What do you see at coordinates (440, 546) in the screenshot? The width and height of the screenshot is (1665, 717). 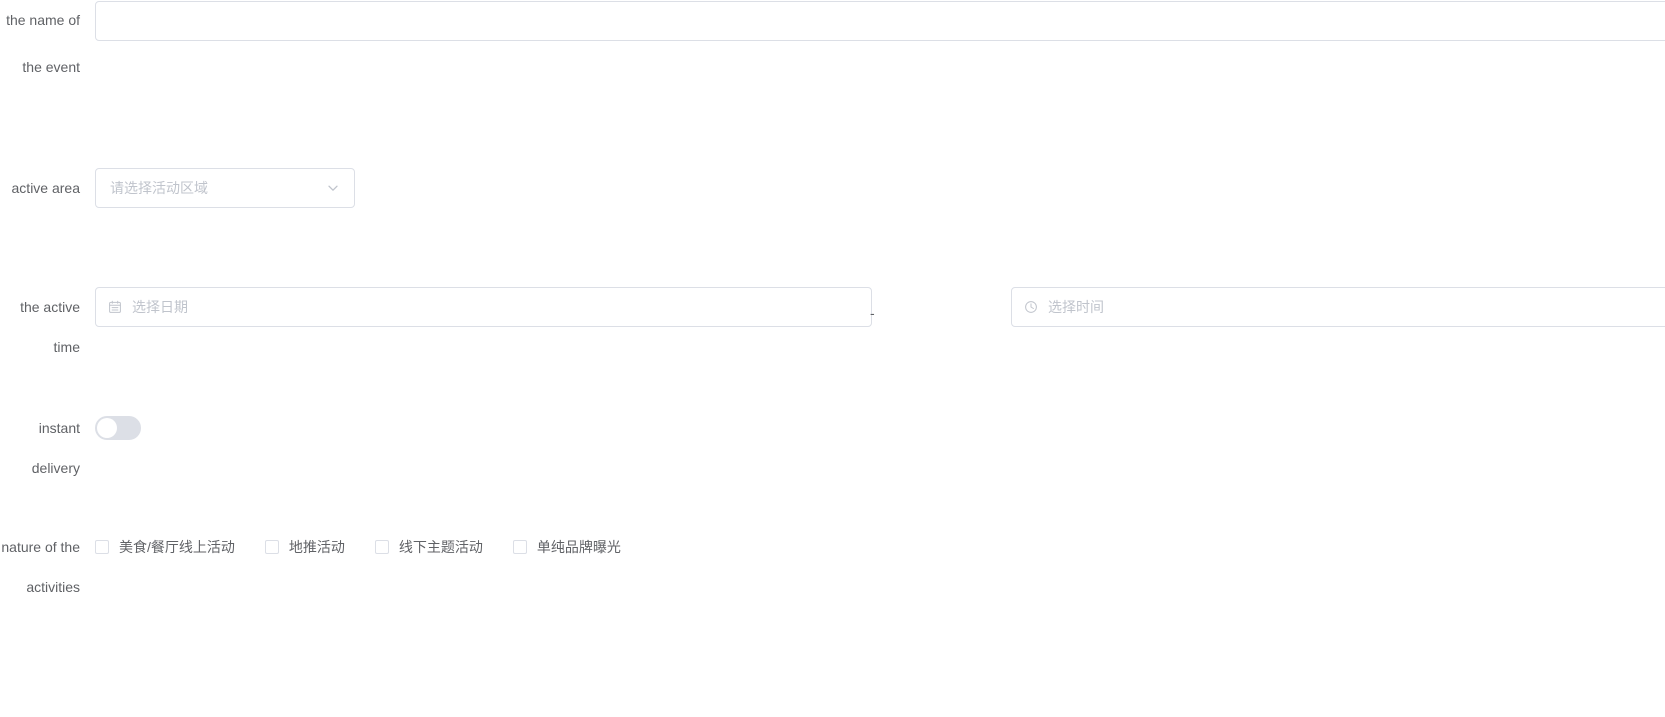 I see `checkbox-label: 线下主题活动` at bounding box center [440, 546].